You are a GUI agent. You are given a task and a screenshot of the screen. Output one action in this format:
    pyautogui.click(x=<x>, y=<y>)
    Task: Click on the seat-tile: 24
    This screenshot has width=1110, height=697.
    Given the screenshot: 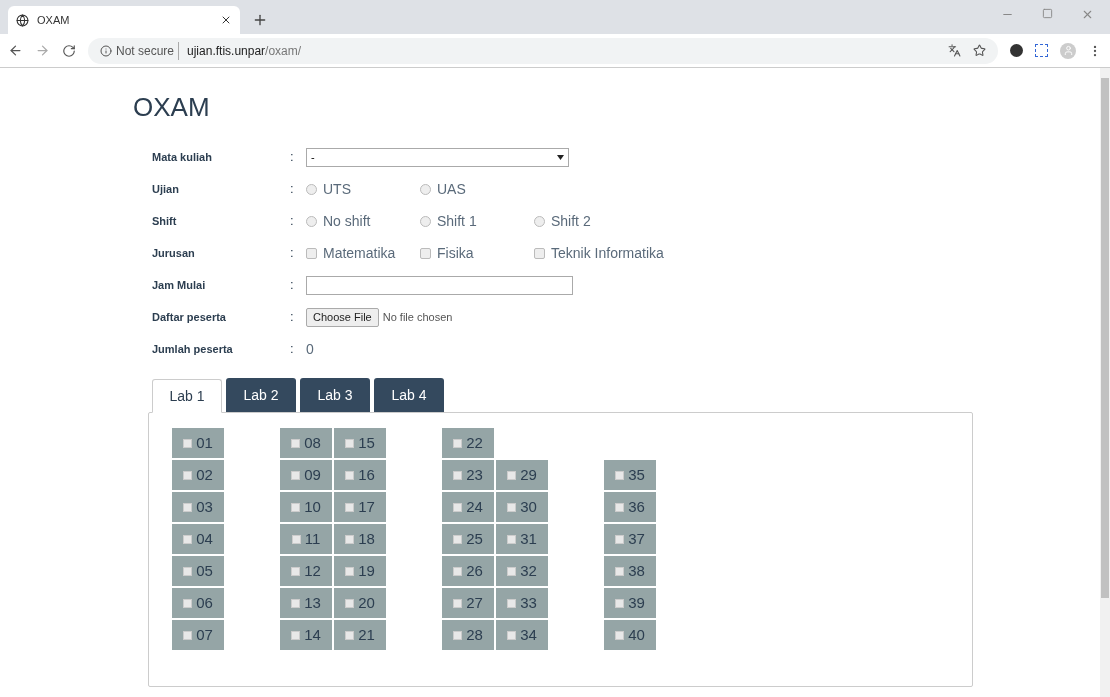 What is the action you would take?
    pyautogui.click(x=468, y=507)
    